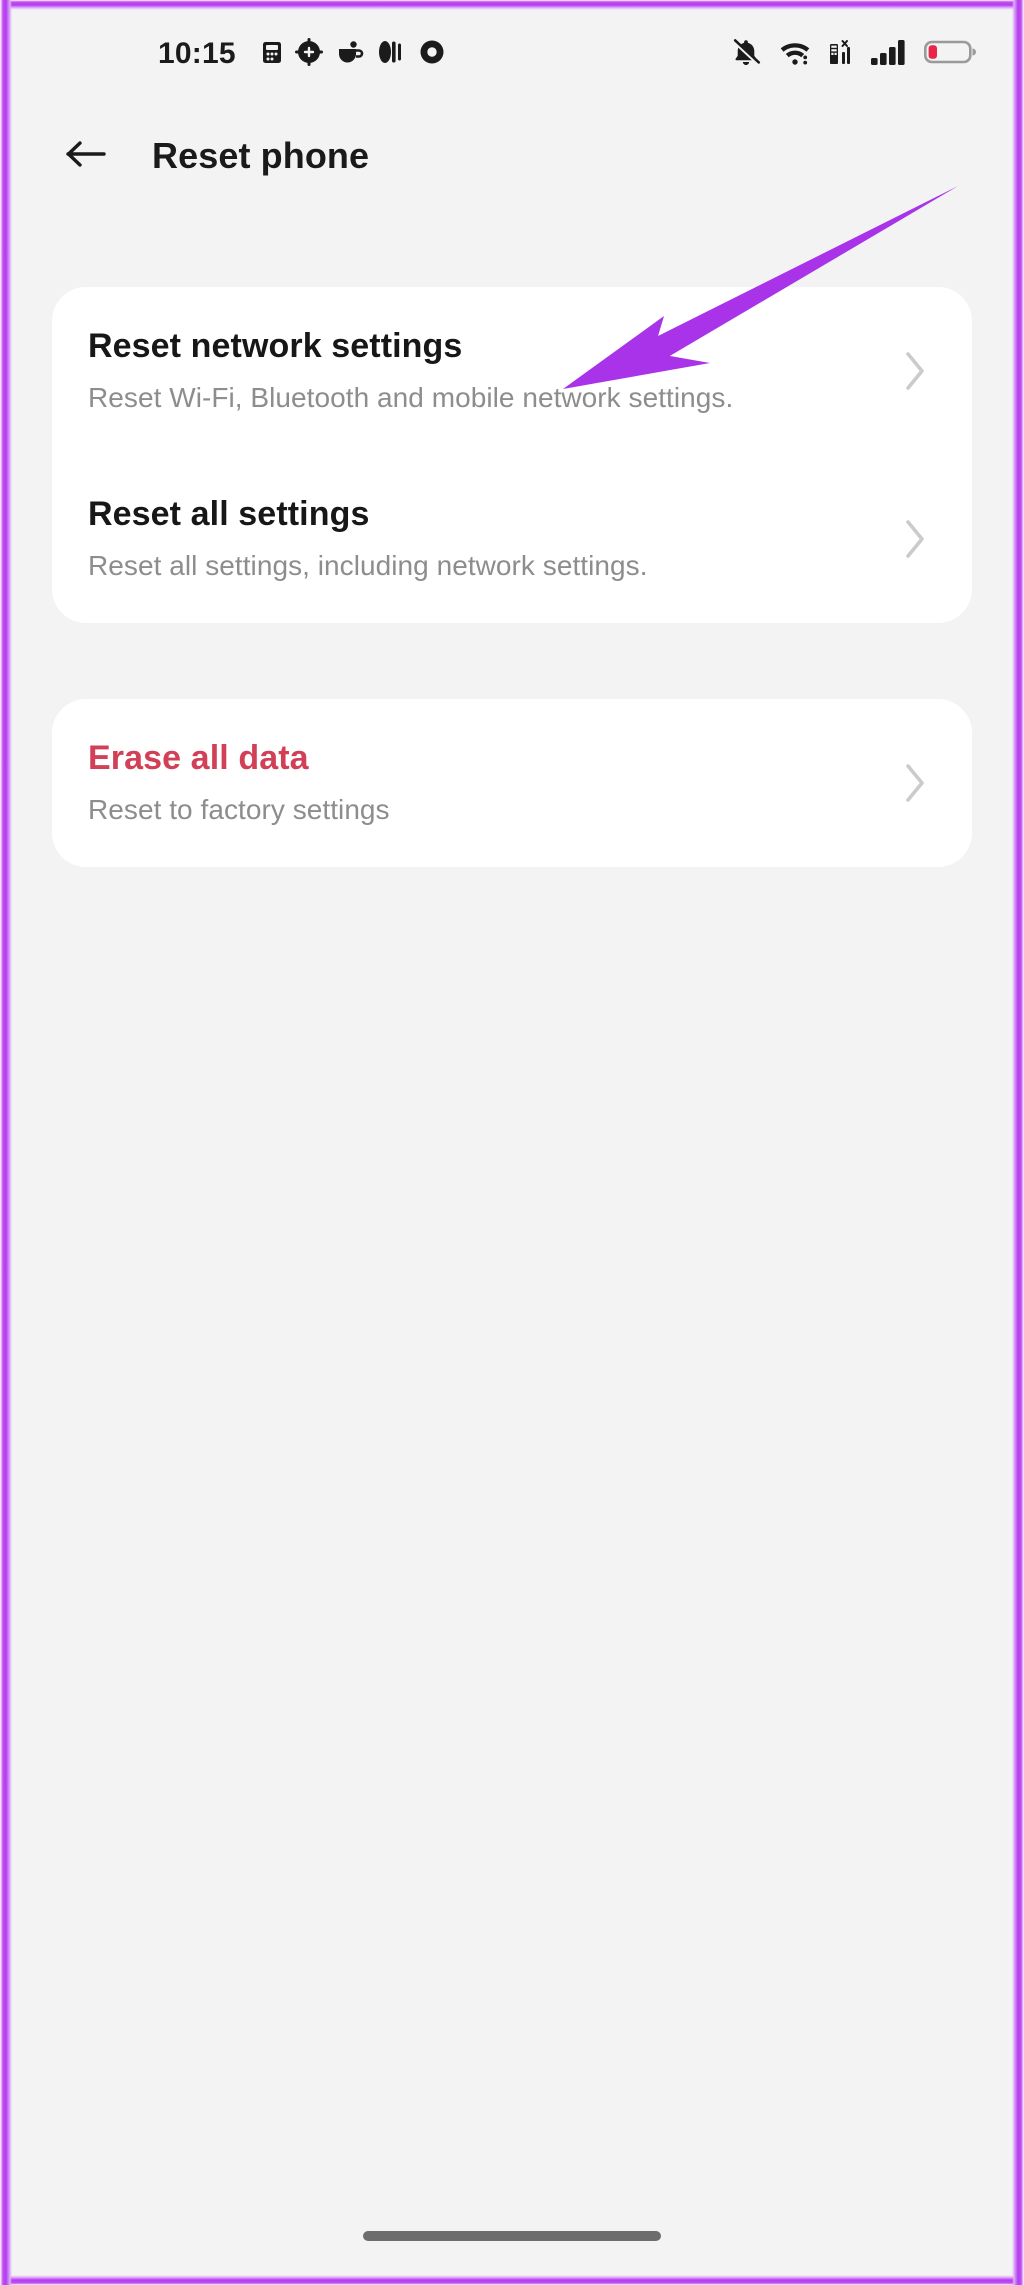 This screenshot has width=1024, height=2285. I want to click on compass-notification-icon, so click(308, 54).